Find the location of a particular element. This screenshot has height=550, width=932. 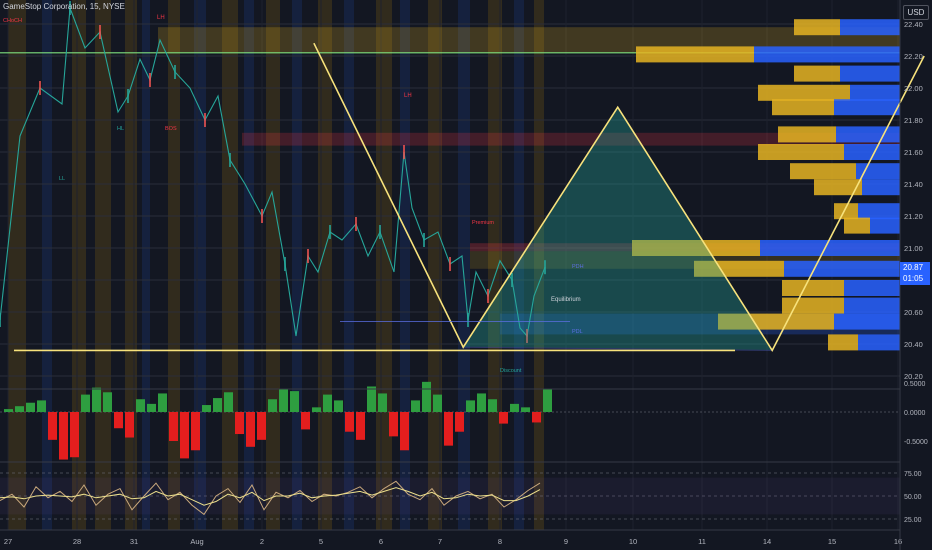

osc-tick-label: -0.5000 is located at coordinates (916, 442).